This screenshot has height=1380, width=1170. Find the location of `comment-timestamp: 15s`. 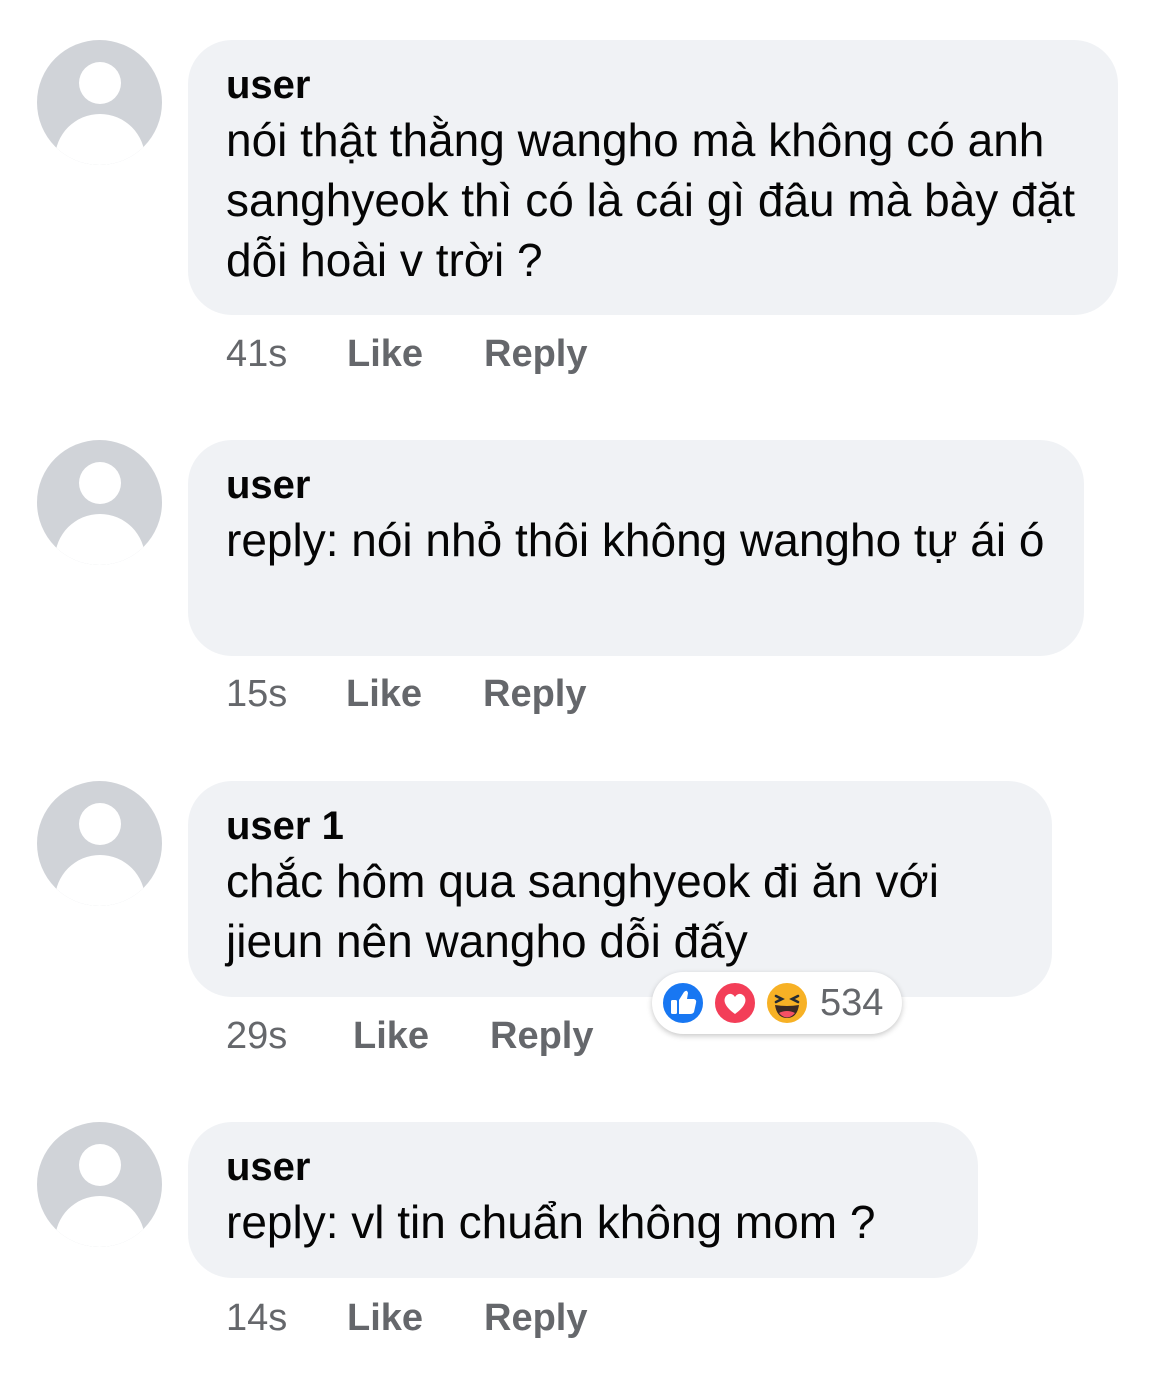

comment-timestamp: 15s is located at coordinates (256, 694).